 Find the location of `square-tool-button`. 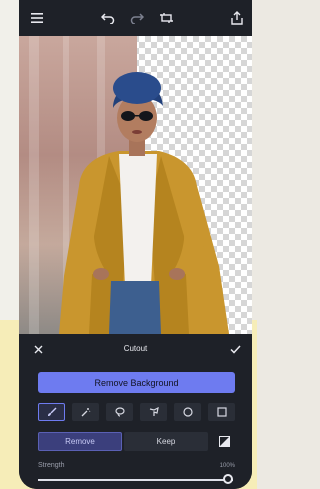

square-tool-button is located at coordinates (221, 412).